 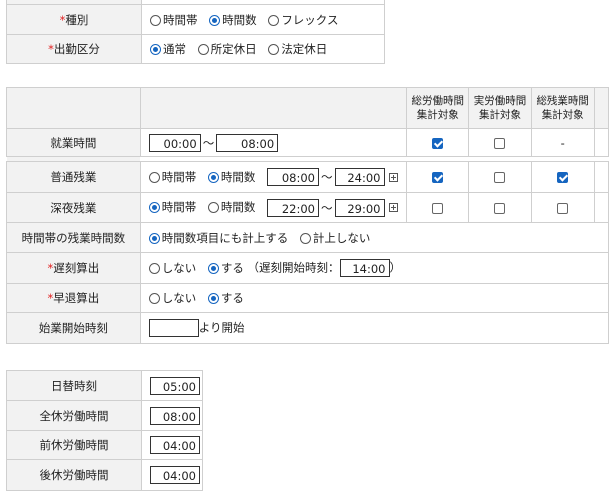 I want to click on working-hours-to-input: 08:00, so click(x=247, y=142).